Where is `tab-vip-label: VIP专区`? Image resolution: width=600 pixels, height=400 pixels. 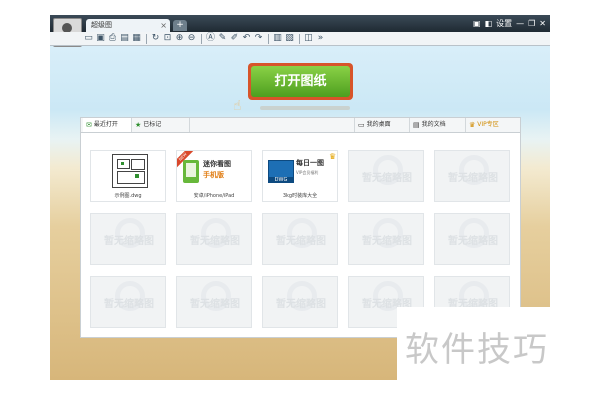
tab-vip-label: VIP专区 is located at coordinates (488, 124).